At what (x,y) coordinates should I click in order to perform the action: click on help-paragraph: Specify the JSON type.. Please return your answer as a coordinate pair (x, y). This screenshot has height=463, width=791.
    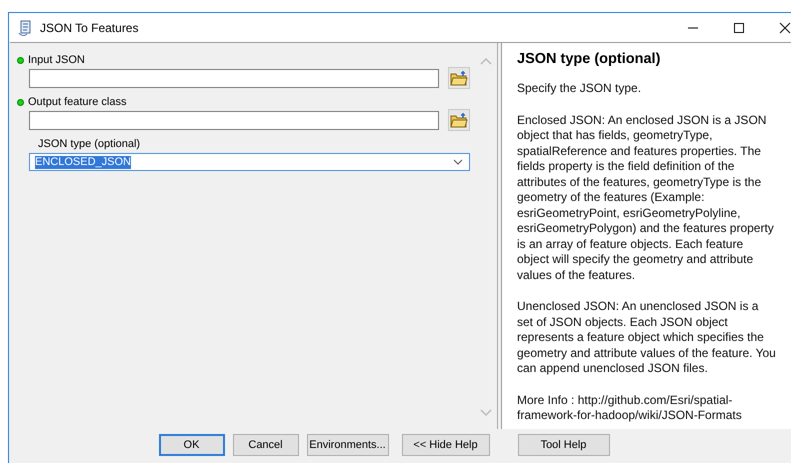
    Looking at the image, I should click on (579, 88).